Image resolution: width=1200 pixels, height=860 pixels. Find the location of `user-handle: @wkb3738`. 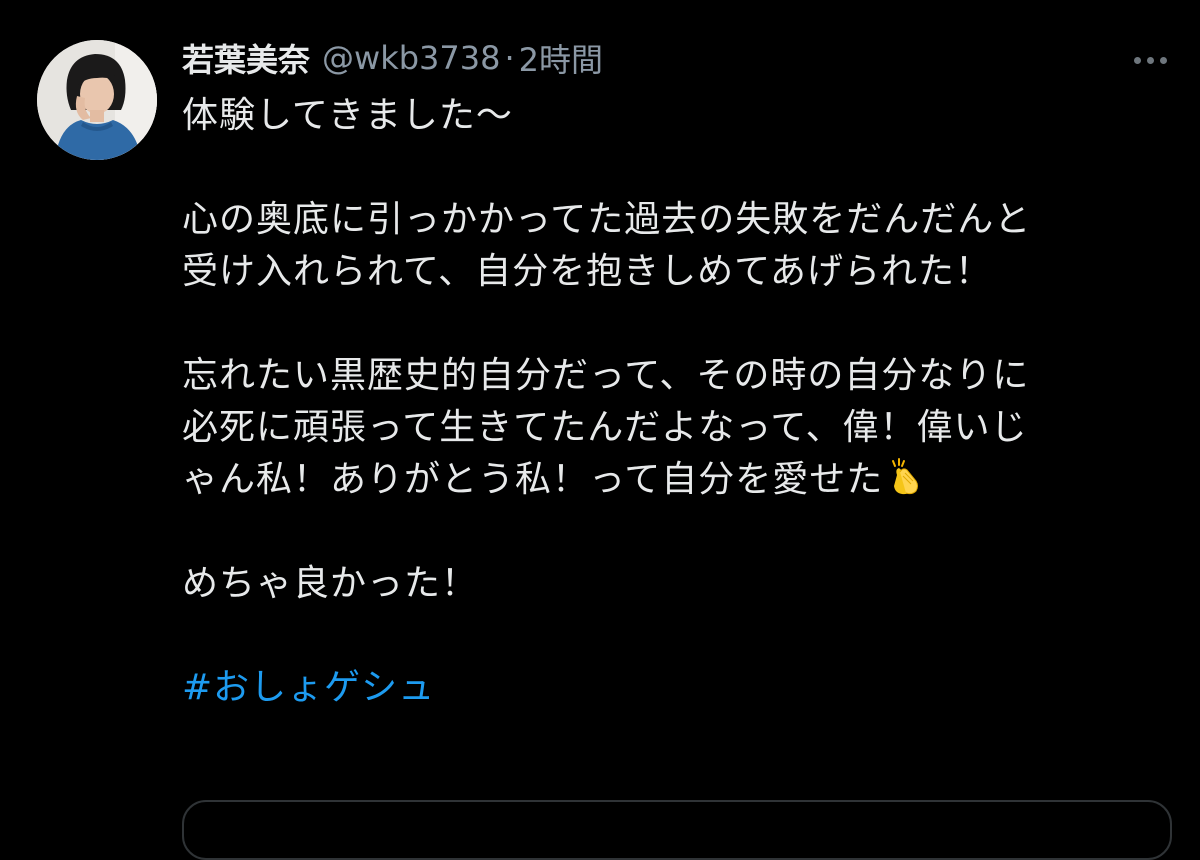

user-handle: @wkb3738 is located at coordinates (411, 58).